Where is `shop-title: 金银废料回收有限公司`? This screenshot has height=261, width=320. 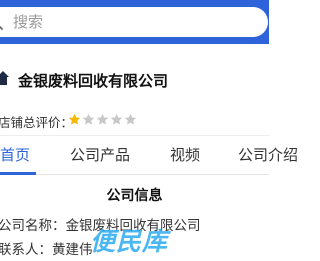
shop-title: 金银废料回收有限公司 is located at coordinates (93, 81).